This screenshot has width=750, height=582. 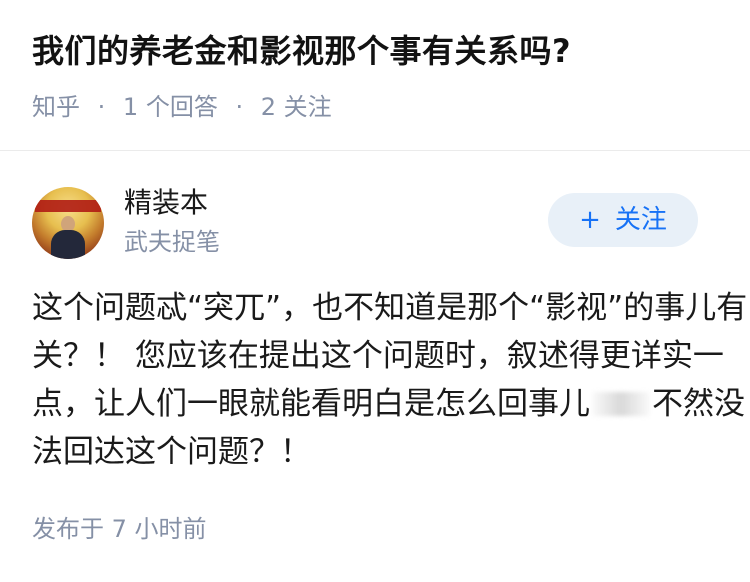 I want to click on follow-button: + 关注, so click(x=623, y=220).